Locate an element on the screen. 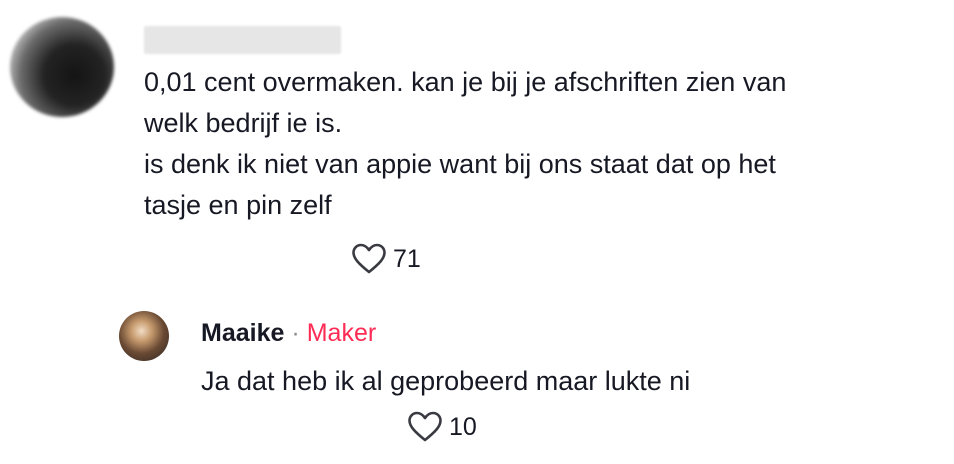  comment-like-count: 71 is located at coordinates (407, 258).